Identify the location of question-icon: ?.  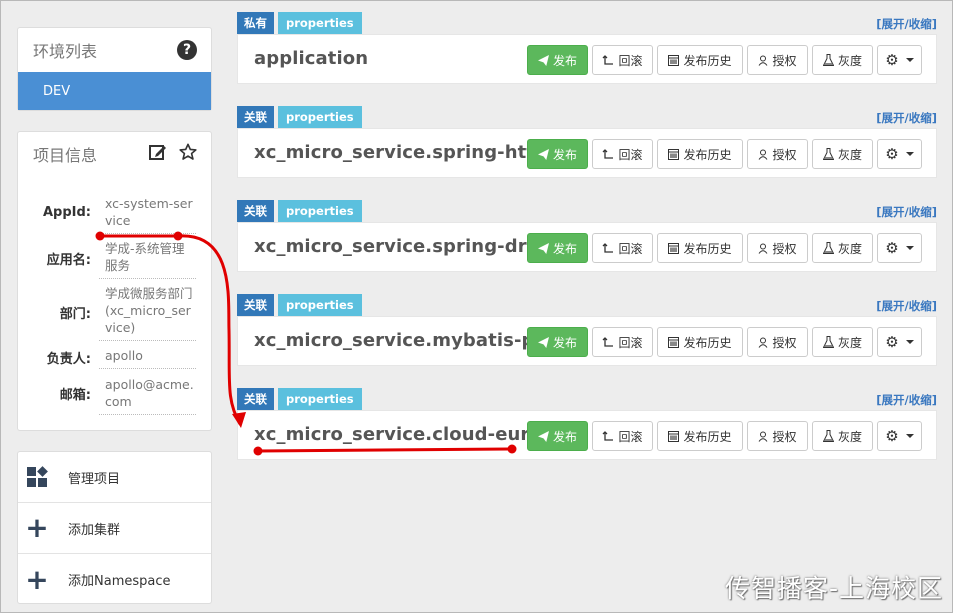
(187, 50).